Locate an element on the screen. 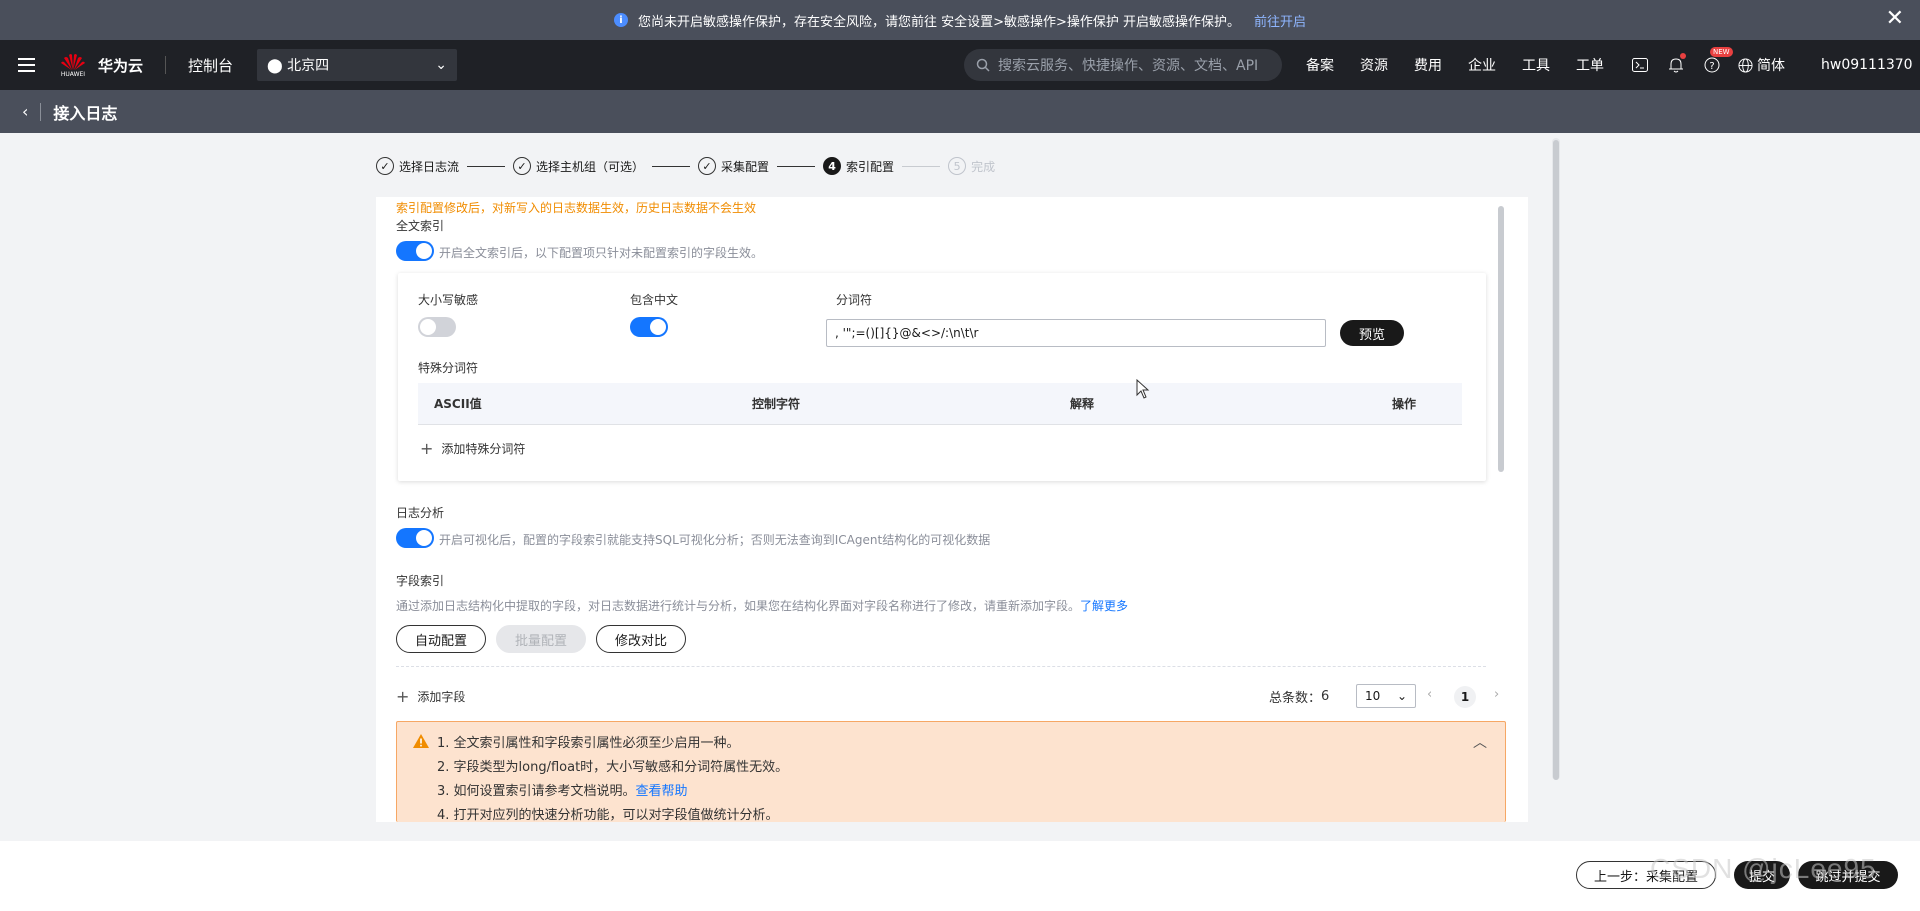 The height and width of the screenshot is (911, 1920). auto-config-button: 自动配置 is located at coordinates (441, 639).